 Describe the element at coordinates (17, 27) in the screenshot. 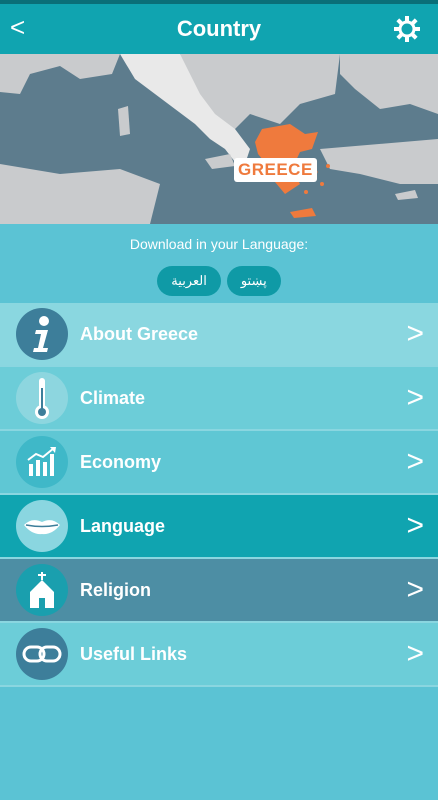

I see `back-button: <` at that location.